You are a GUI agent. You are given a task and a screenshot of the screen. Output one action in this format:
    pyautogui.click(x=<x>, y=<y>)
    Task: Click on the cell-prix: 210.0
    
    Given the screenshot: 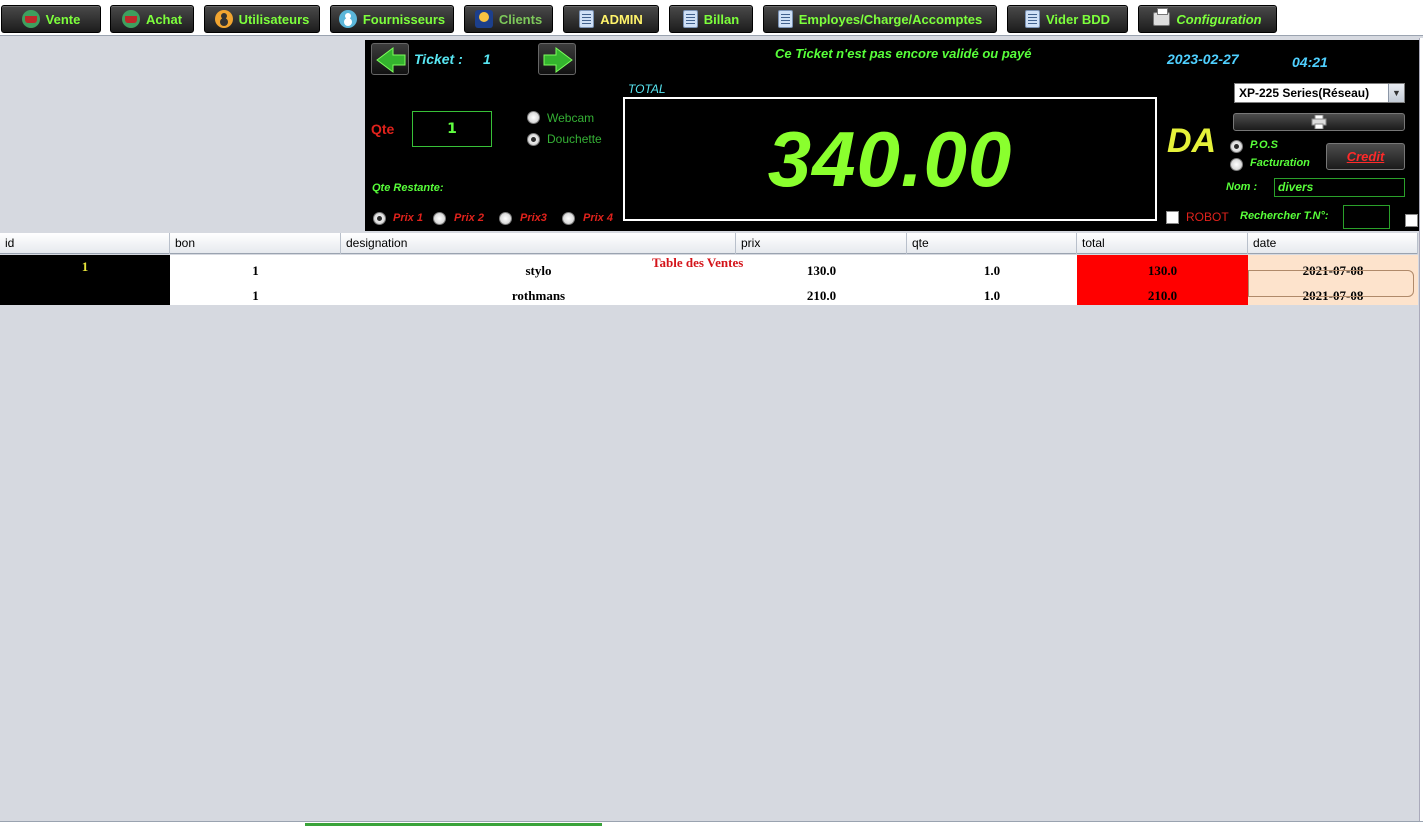 What is the action you would take?
    pyautogui.click(x=821, y=292)
    